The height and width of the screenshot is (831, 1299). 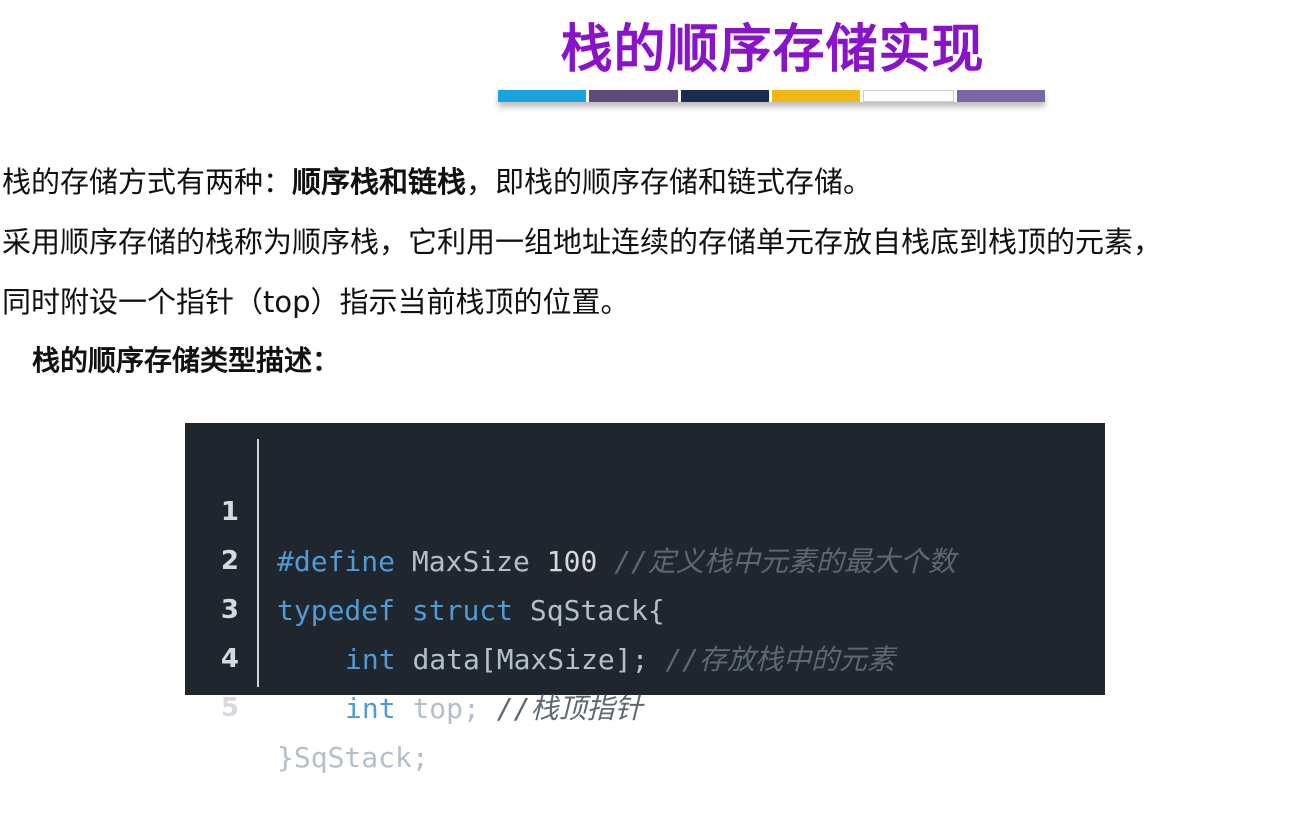 I want to click on code-keyword: int, so click(x=370, y=708).